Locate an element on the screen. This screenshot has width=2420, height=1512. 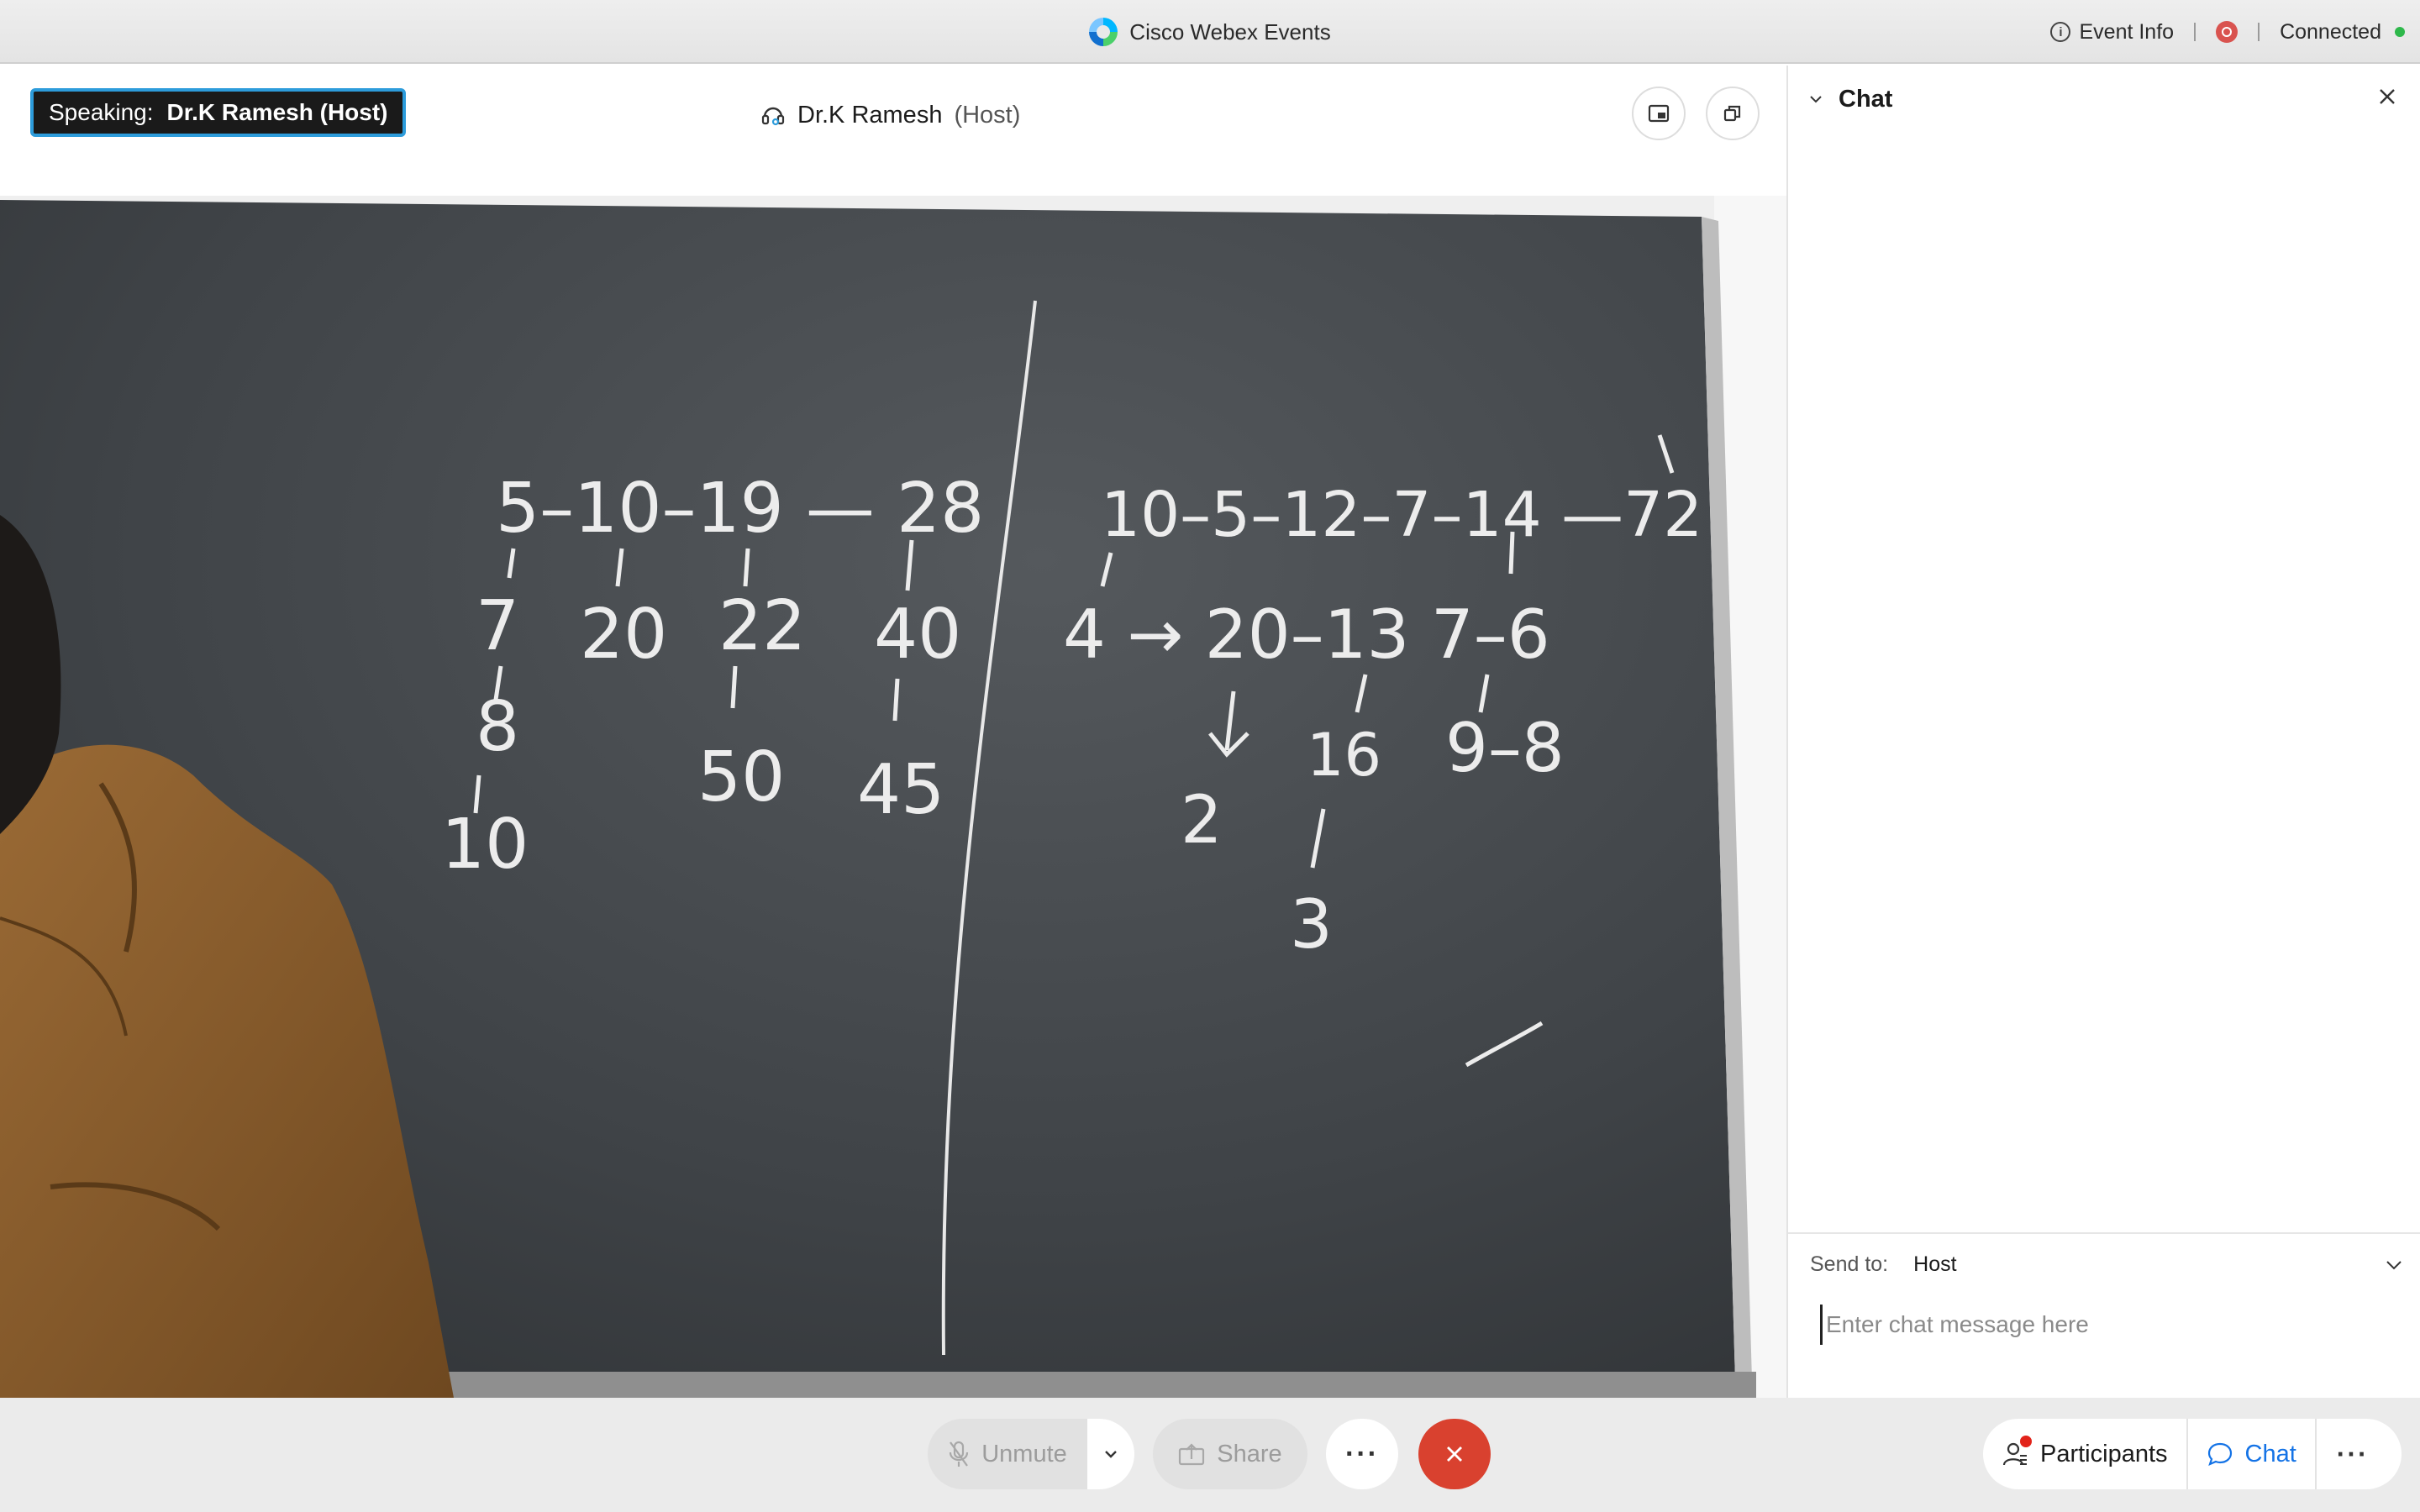
send-to-selector: Send to: Host is located at coordinates (1883, 1264).